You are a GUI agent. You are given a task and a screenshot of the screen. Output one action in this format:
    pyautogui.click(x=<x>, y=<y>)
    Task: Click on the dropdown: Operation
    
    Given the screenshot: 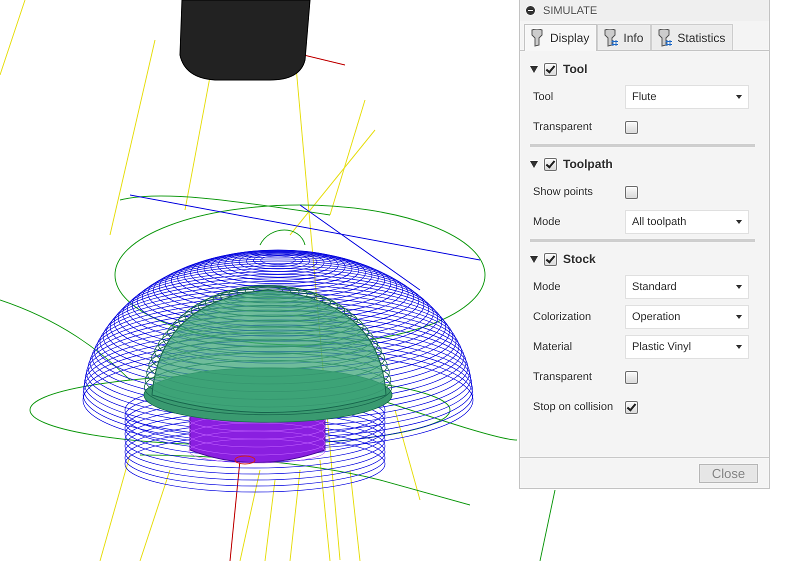 What is the action you would take?
    pyautogui.click(x=687, y=317)
    